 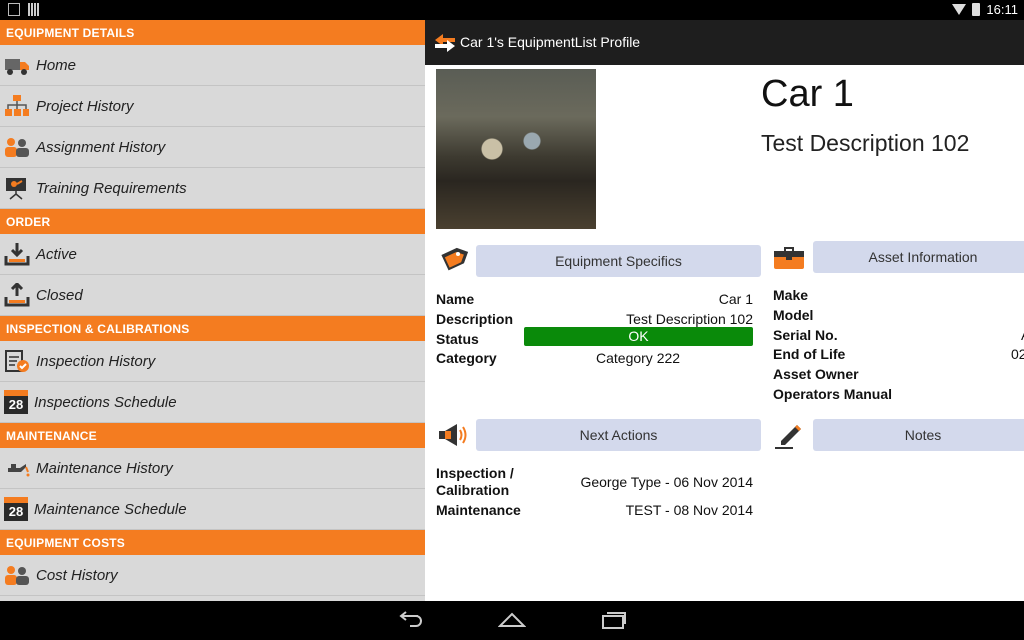 I want to click on nav-item-project-history: Project History, so click(x=212, y=106).